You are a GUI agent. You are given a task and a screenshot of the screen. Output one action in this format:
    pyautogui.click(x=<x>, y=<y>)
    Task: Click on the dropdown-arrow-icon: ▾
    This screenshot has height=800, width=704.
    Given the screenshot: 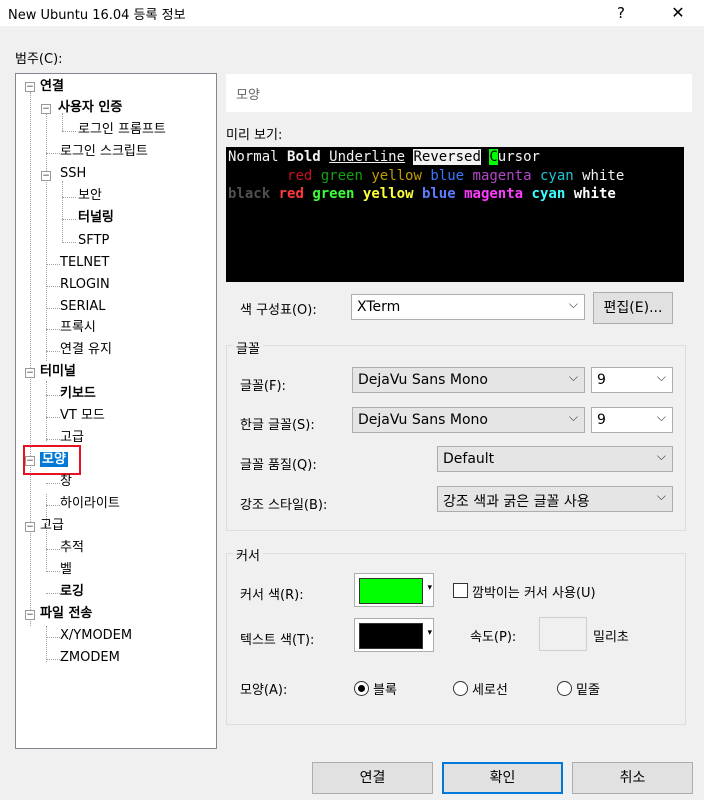 What is the action you would take?
    pyautogui.click(x=429, y=633)
    